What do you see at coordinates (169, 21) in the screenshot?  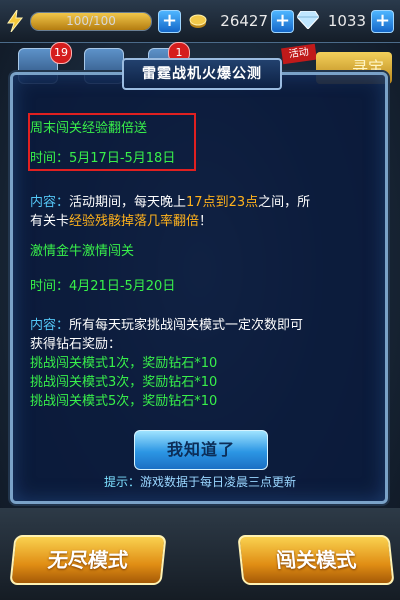 I see `add-energy-button: +` at bounding box center [169, 21].